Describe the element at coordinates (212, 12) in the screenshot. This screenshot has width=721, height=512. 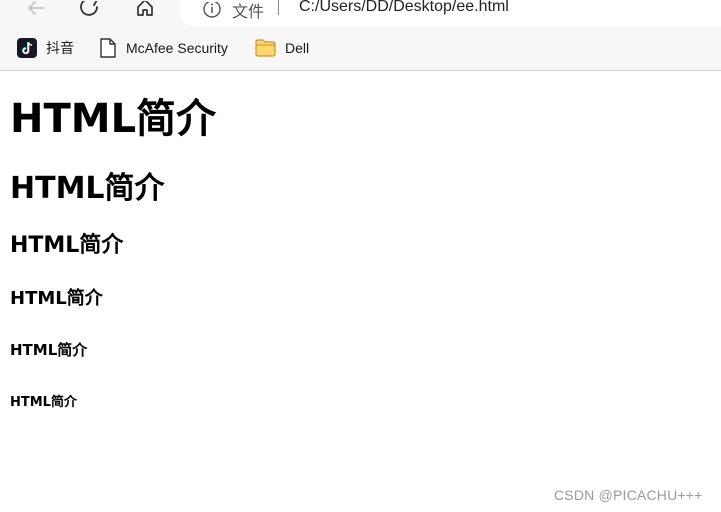
I see `info-icon` at that location.